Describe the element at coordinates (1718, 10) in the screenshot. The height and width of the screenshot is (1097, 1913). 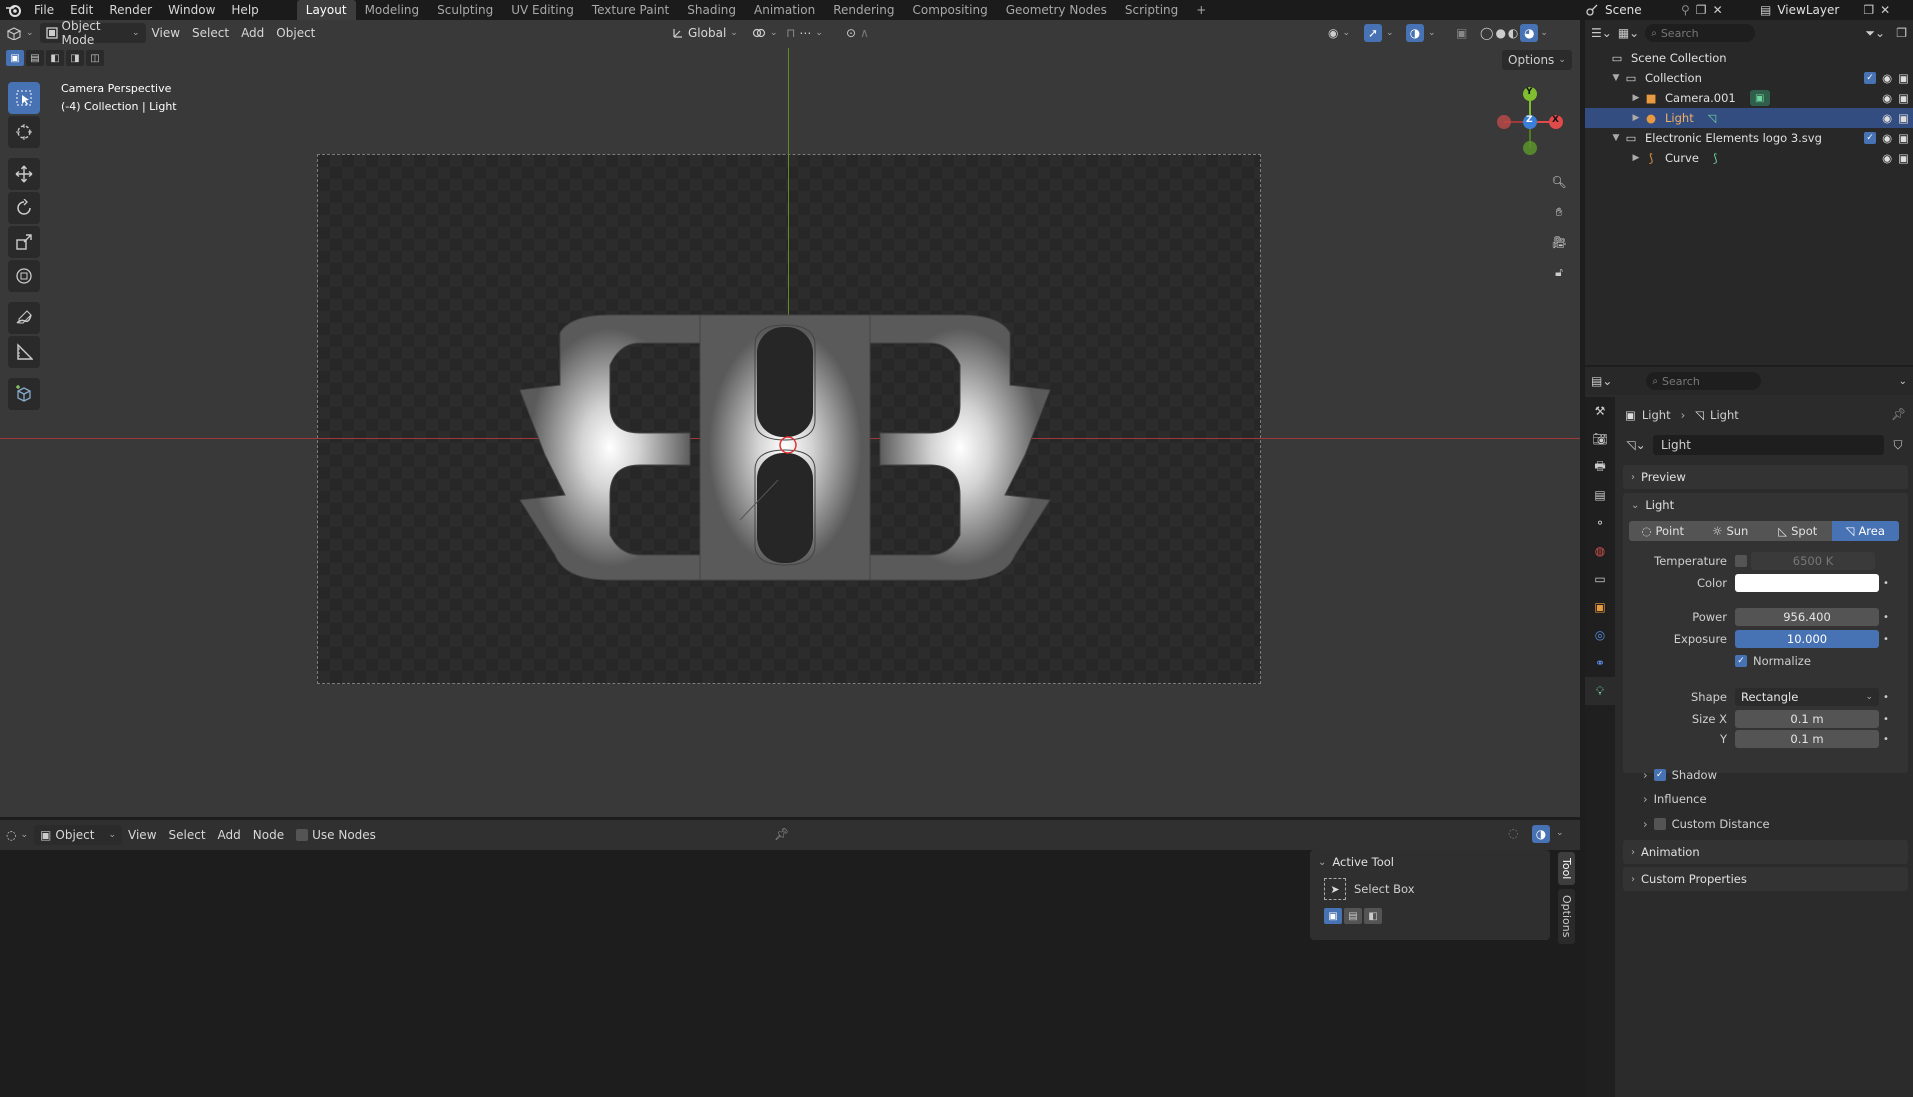
I see `delete-scene-icon: ✕` at that location.